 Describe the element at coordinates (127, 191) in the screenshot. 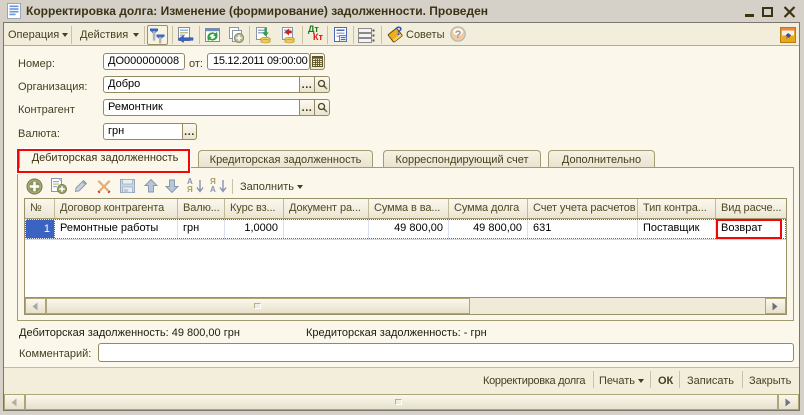

I see `svg-text: ок` at that location.